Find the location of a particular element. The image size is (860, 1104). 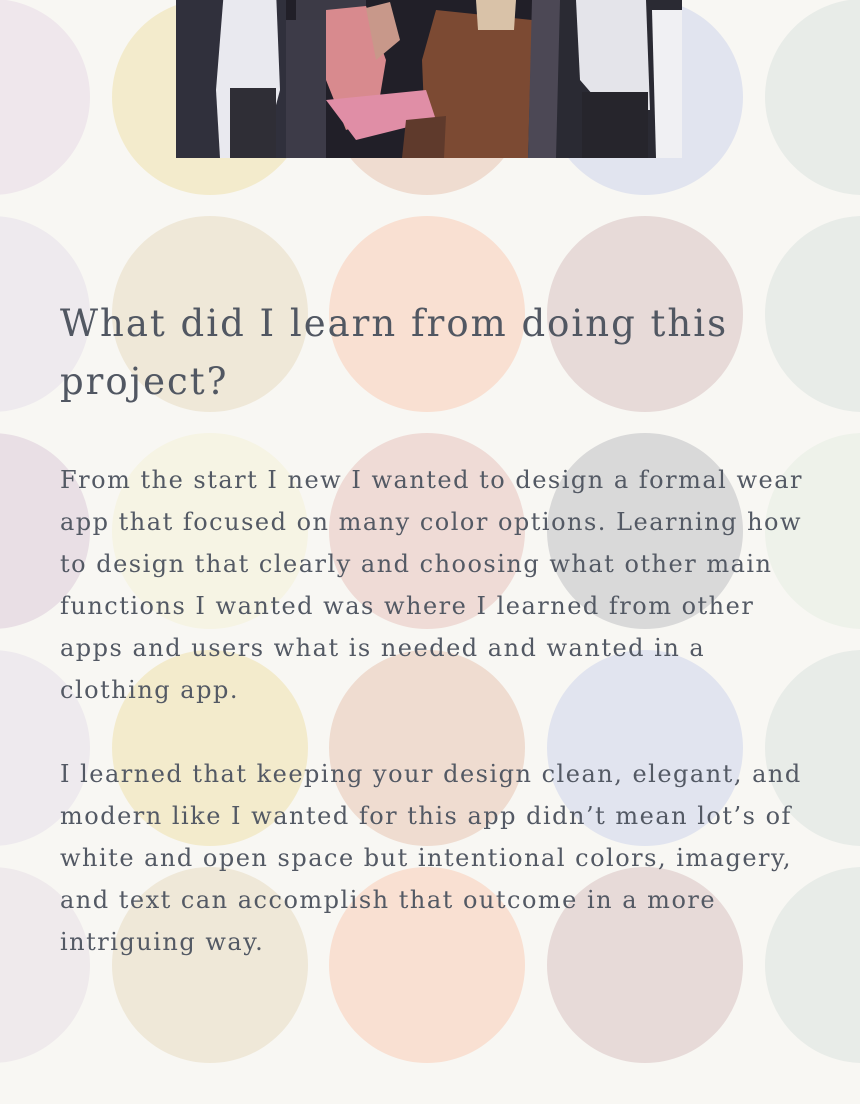

dancing-couples-image is located at coordinates (429, 79).